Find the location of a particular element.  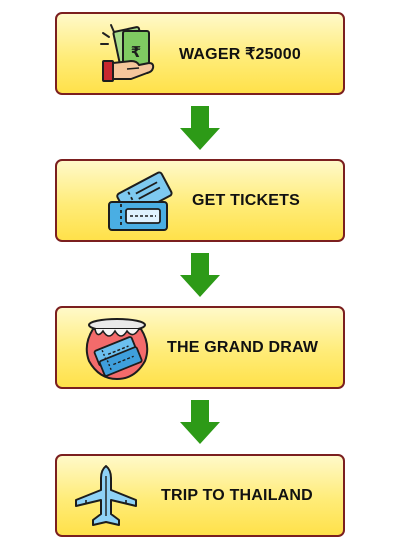

step-label: WAGER ₹25000 is located at coordinates (240, 54).